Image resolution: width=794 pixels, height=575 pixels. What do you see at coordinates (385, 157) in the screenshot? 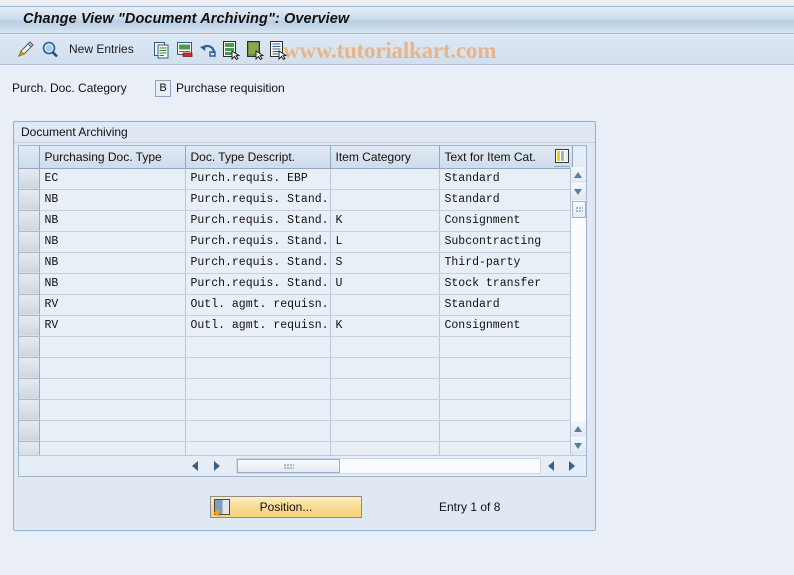
I see `column-header-item-category: Item Category` at bounding box center [385, 157].